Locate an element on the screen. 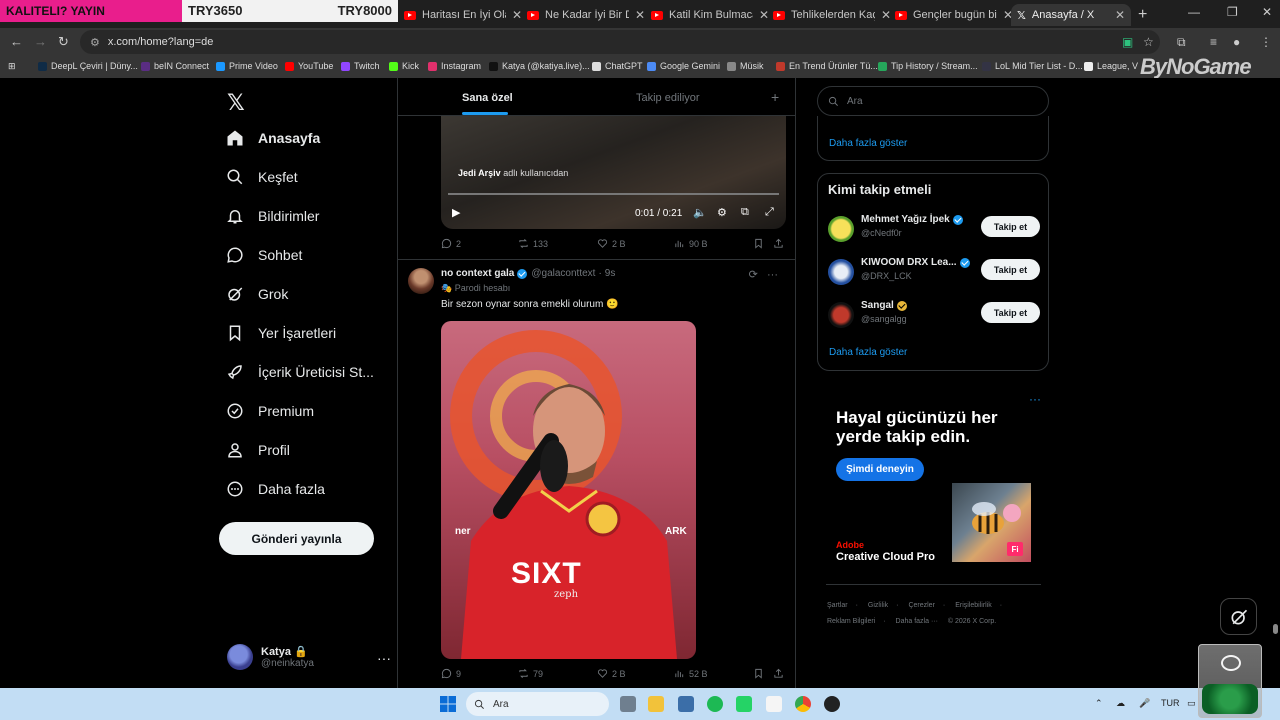 Image resolution: width=1280 pixels, height=720 pixels. footer-link: Şartlar is located at coordinates (837, 605).